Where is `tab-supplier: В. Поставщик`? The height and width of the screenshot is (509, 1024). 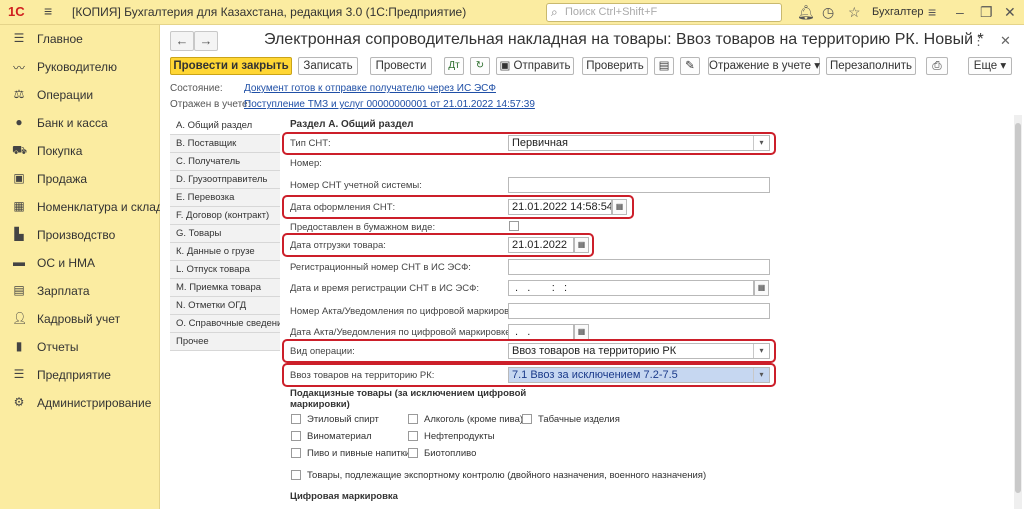
tab-supplier: В. Поставщик is located at coordinates (225, 144).